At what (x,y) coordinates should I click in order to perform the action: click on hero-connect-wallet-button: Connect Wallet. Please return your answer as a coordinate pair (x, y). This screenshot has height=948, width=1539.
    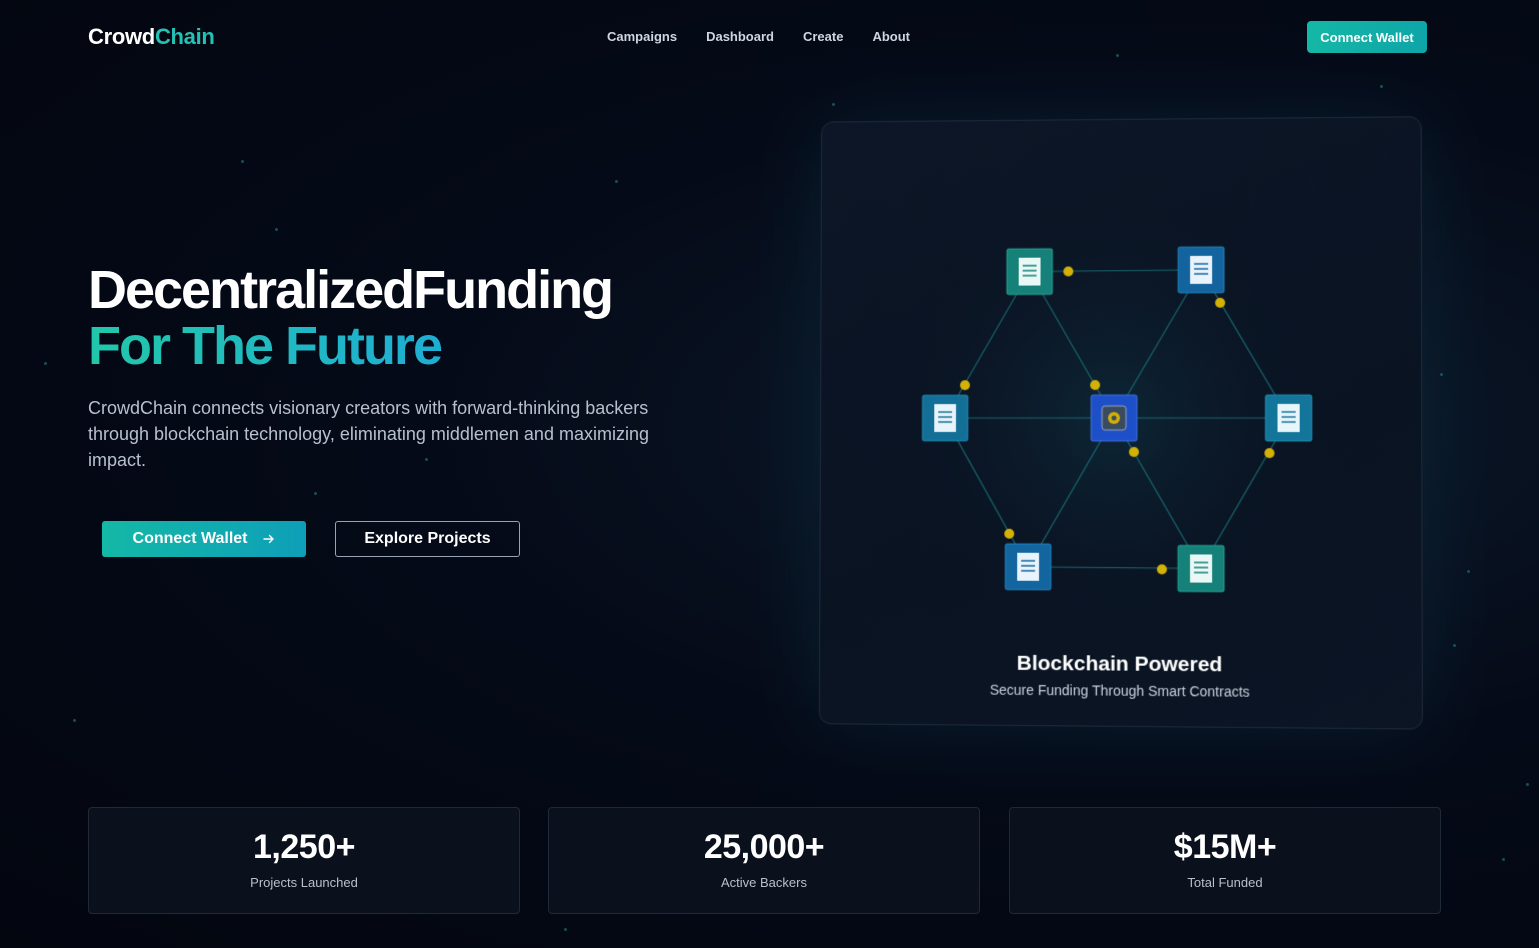
    Looking at the image, I should click on (204, 539).